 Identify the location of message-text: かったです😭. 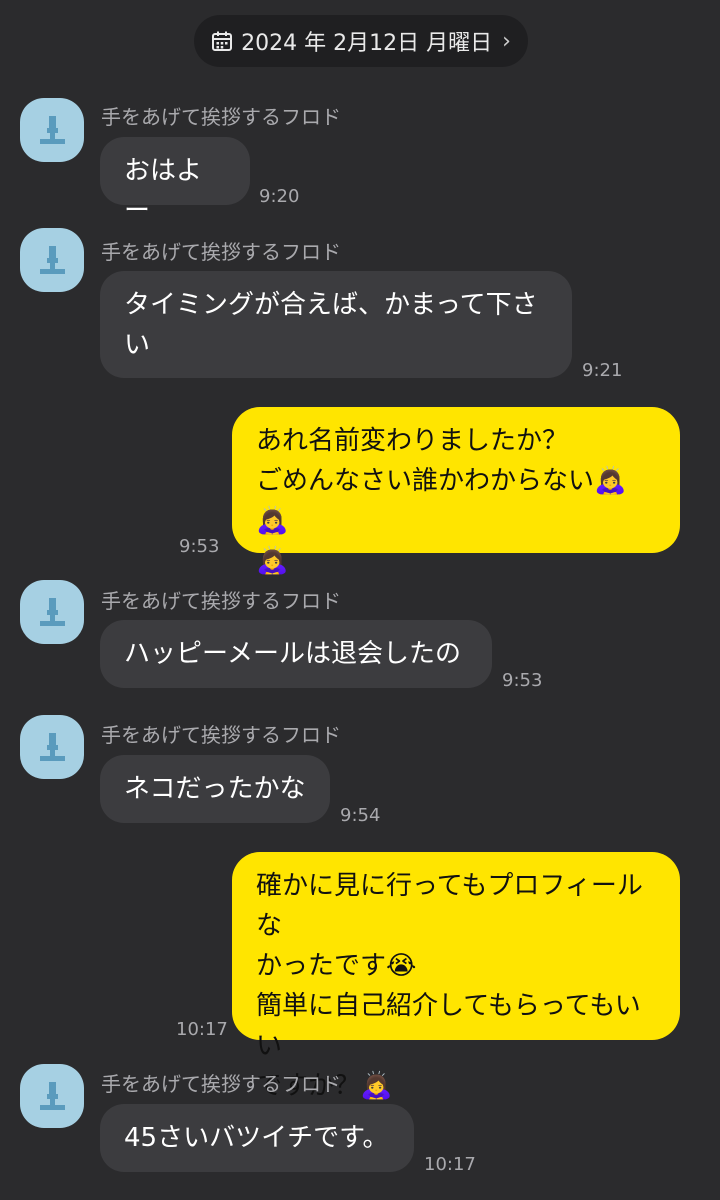
(336, 966).